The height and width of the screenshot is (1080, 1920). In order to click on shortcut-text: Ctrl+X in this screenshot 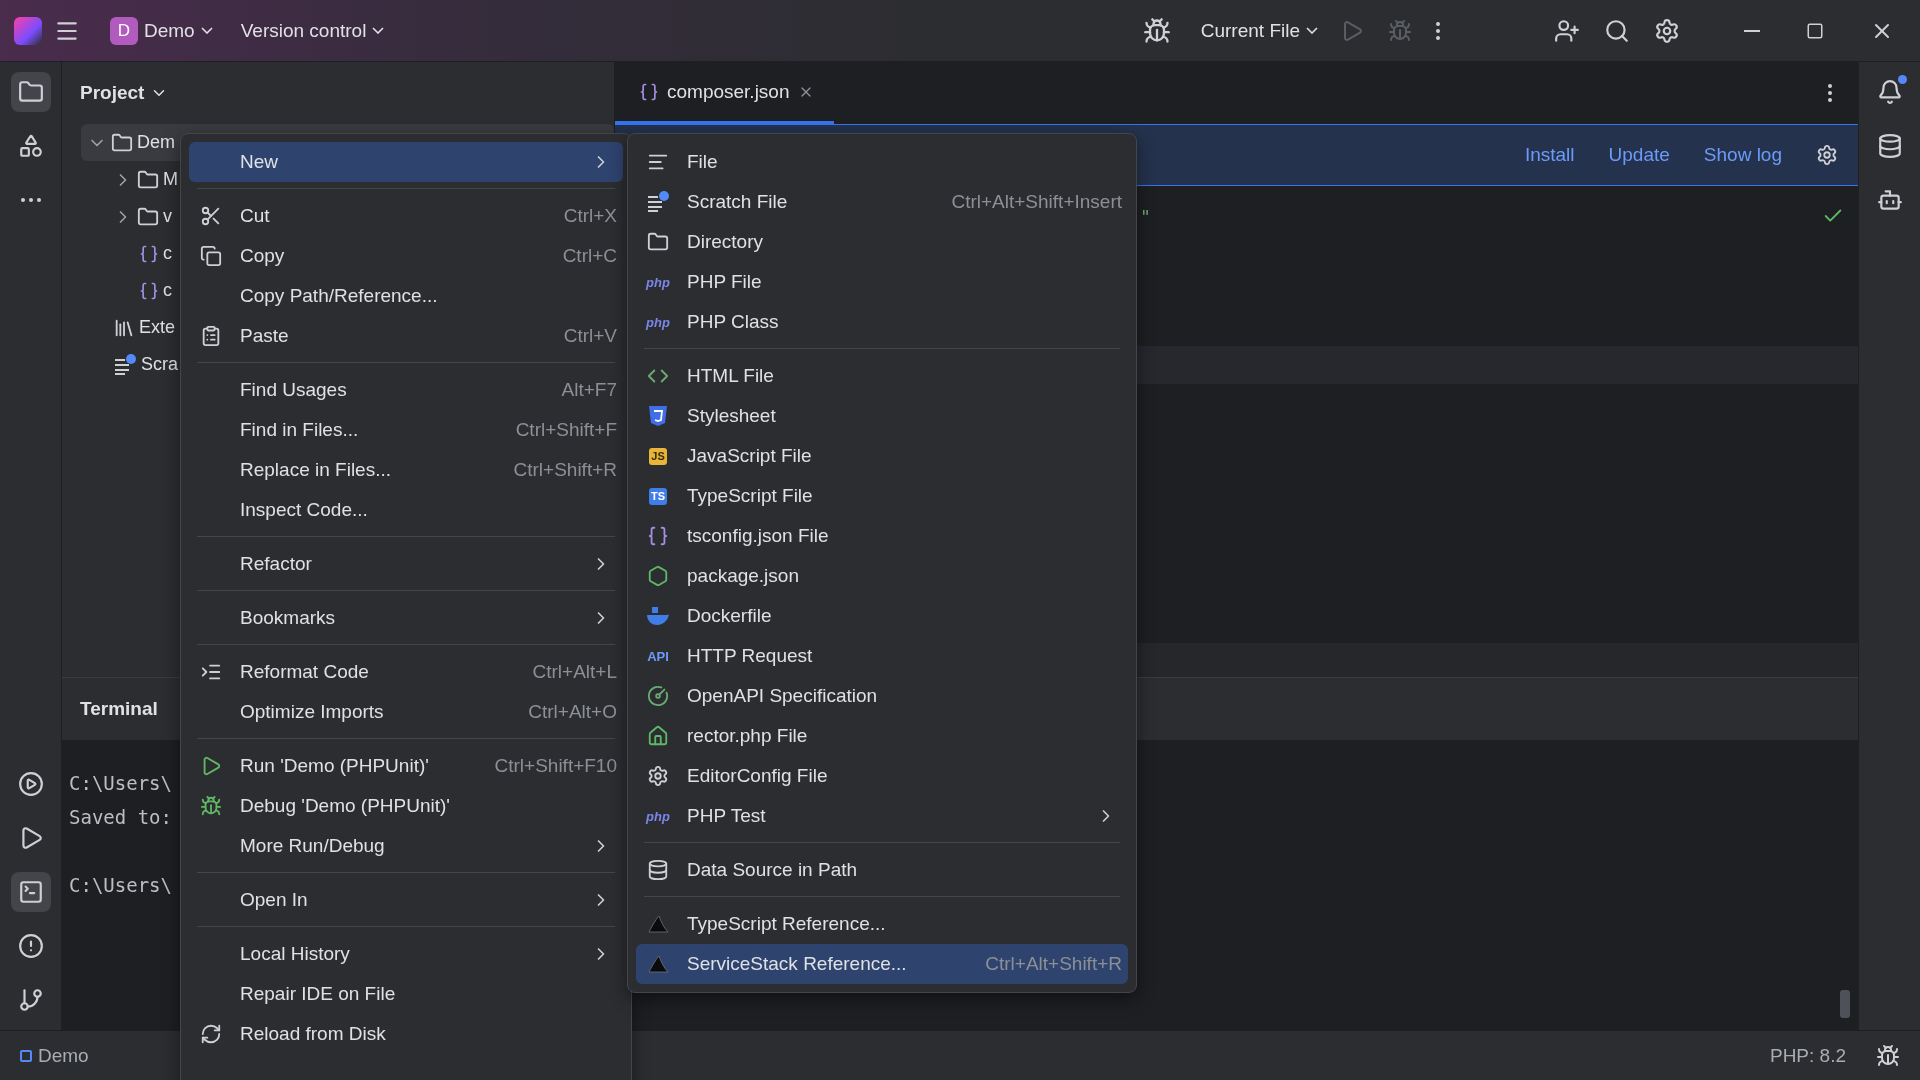, I will do `click(589, 216)`.